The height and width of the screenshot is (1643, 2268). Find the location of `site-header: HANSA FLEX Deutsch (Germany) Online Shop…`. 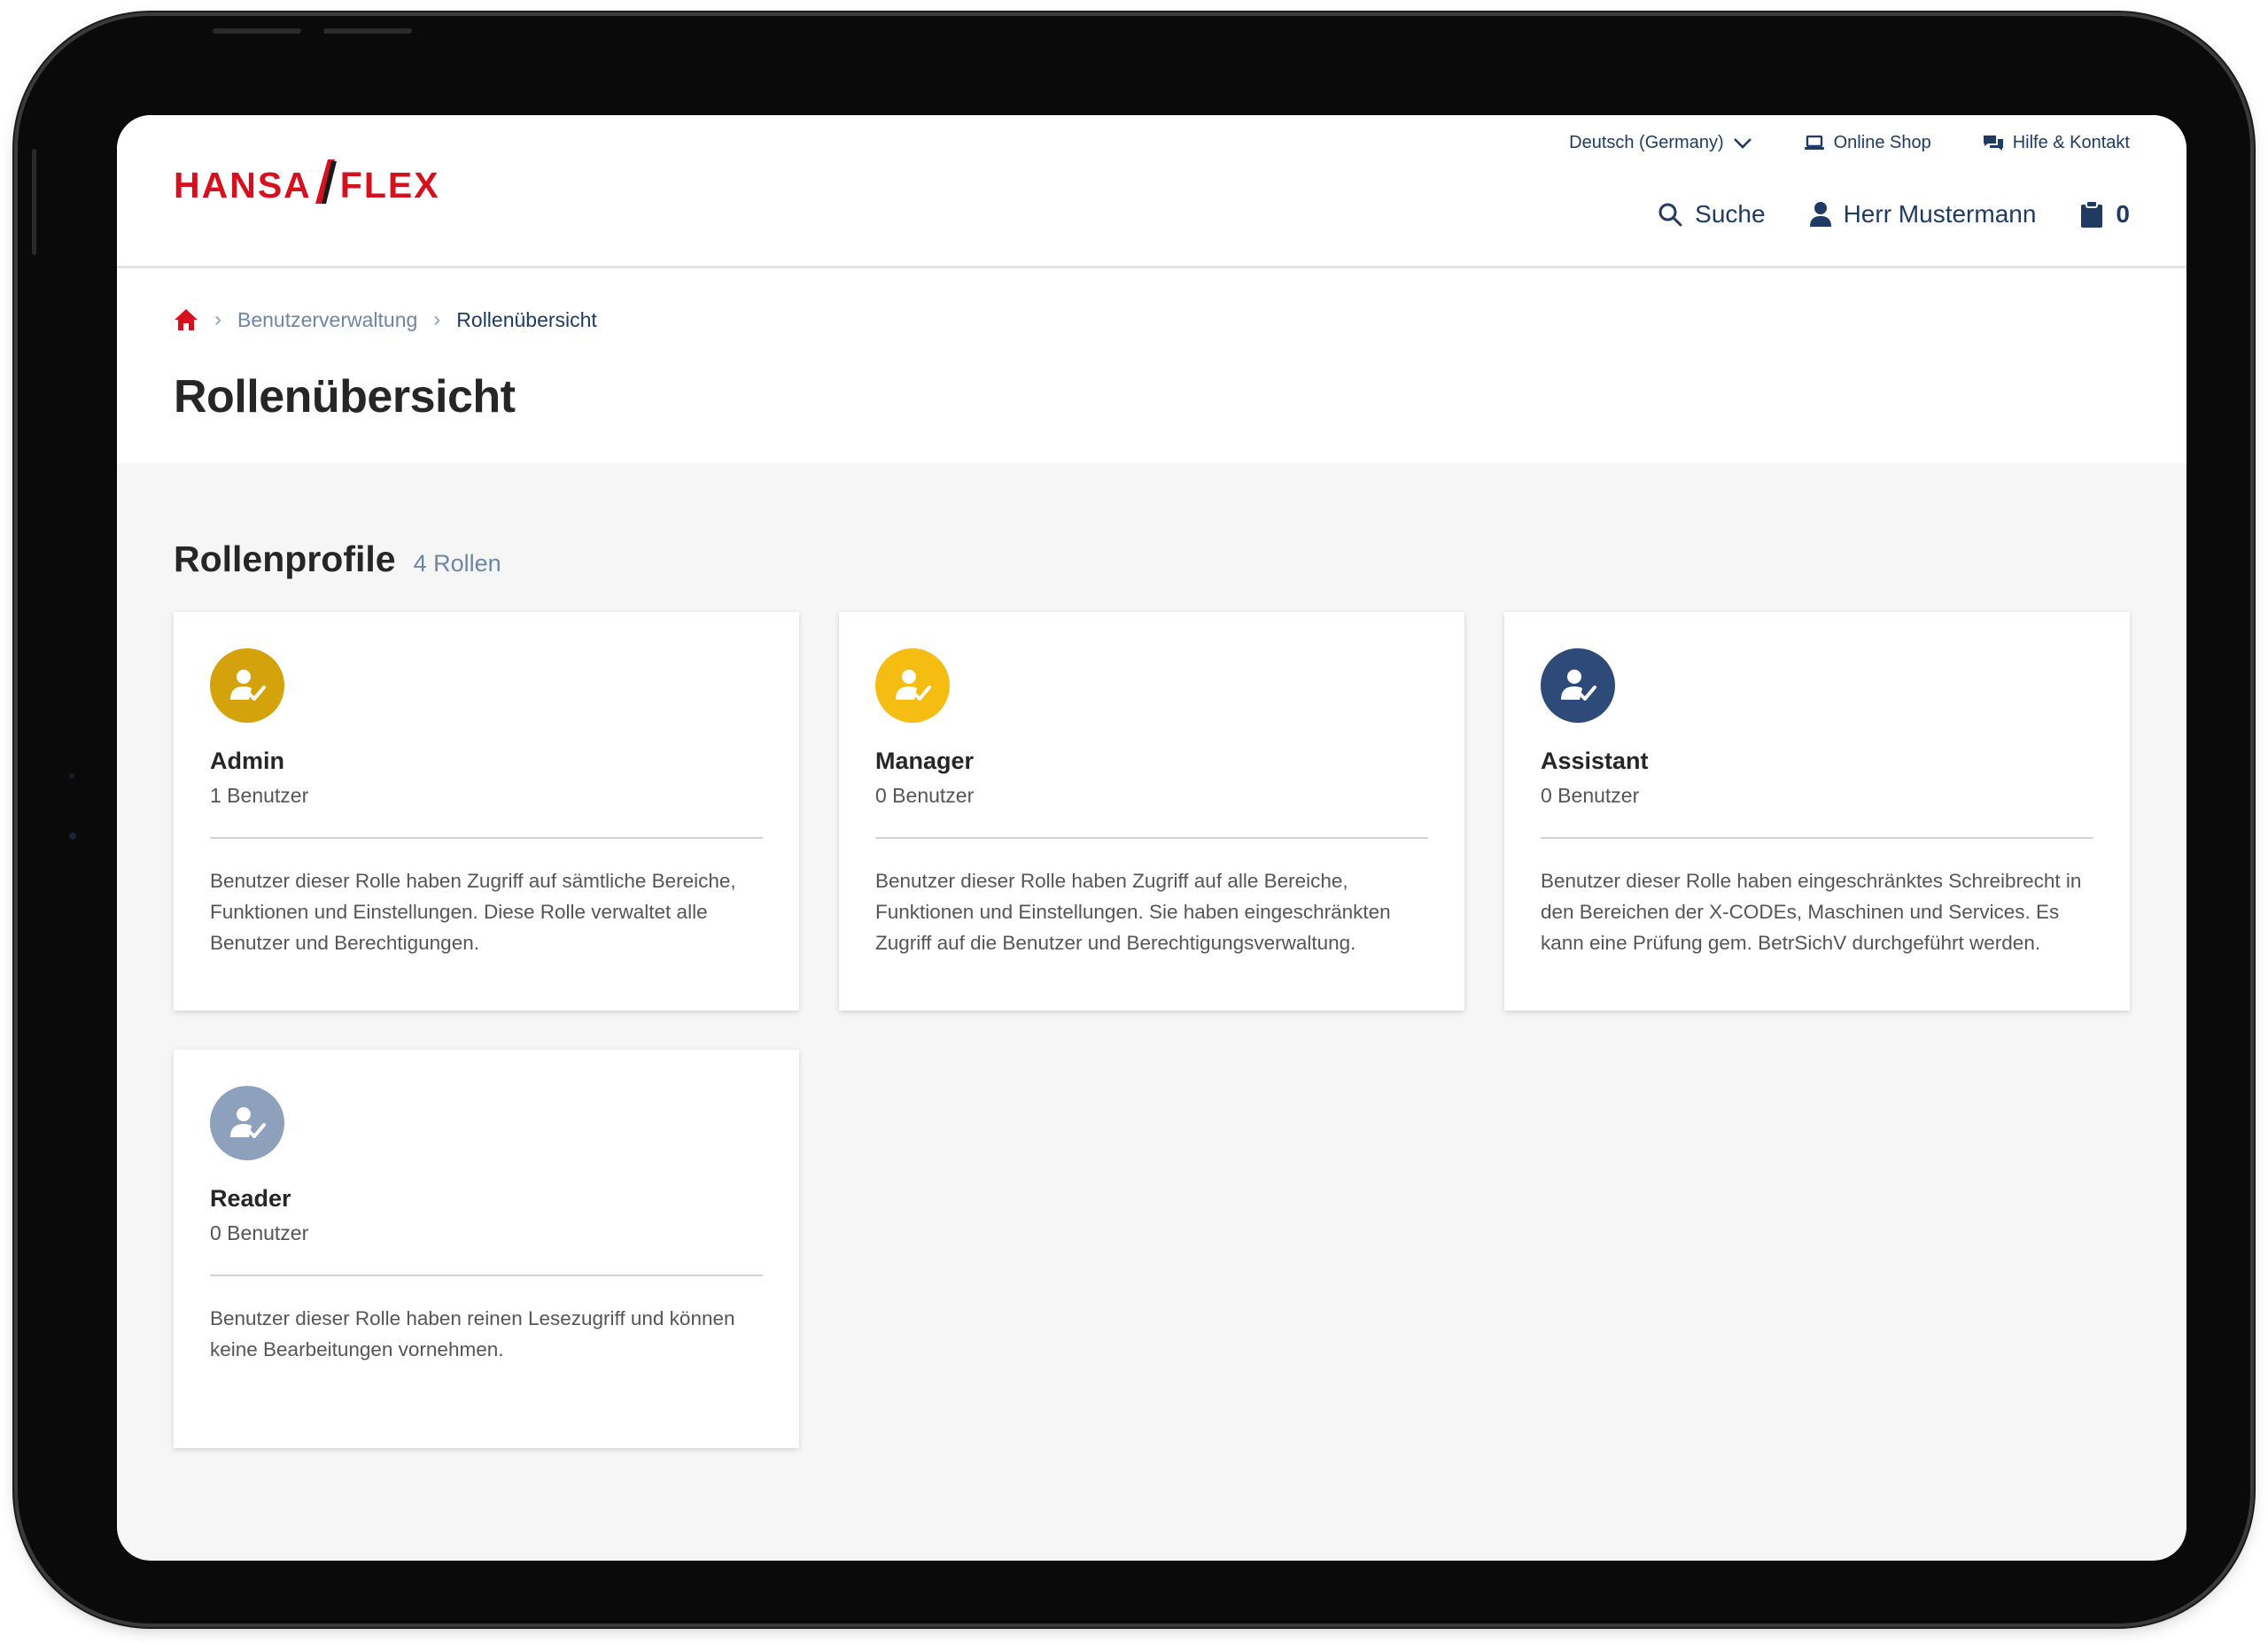

site-header: HANSA FLEX Deutsch (Germany) Online Shop… is located at coordinates (1151, 191).